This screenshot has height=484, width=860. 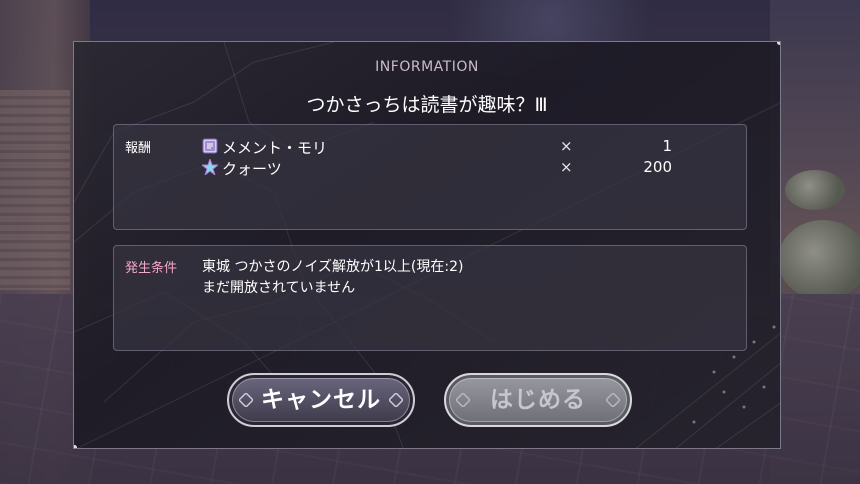 I want to click on memento-item-icon, so click(x=210, y=146).